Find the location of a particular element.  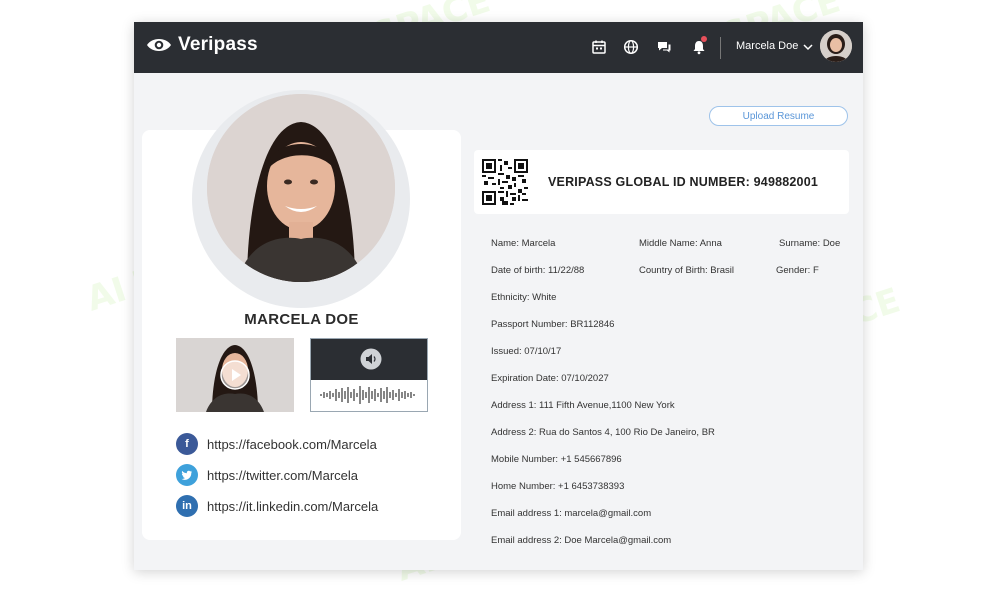

social-link-facebook: f https://facebook.com/Marcela is located at coordinates (276, 444).